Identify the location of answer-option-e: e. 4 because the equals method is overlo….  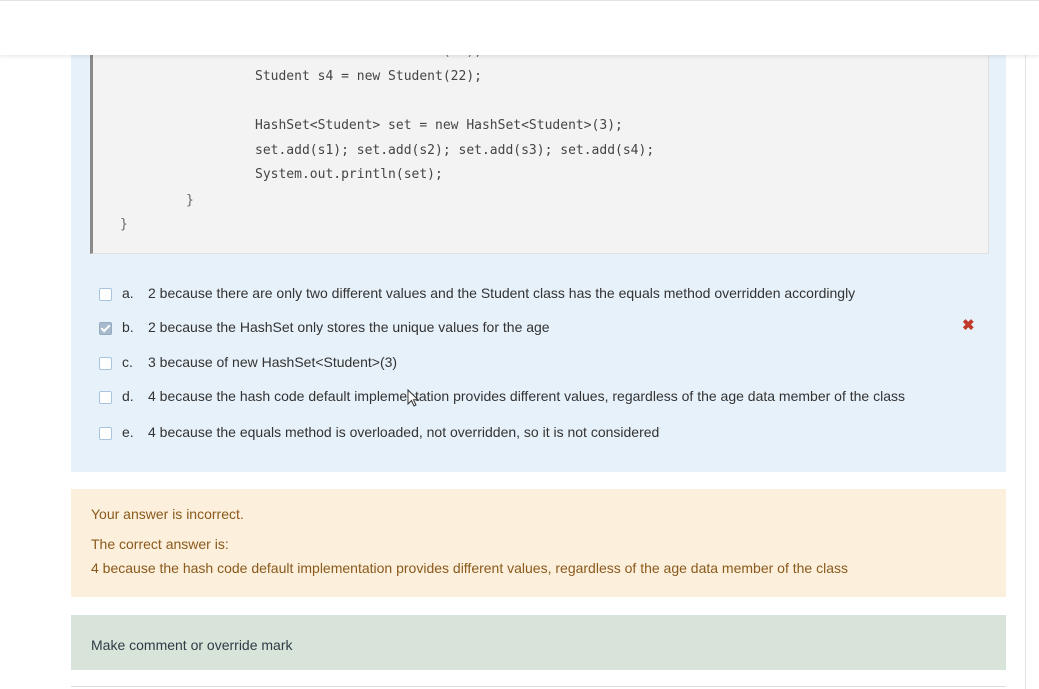
(549, 434).